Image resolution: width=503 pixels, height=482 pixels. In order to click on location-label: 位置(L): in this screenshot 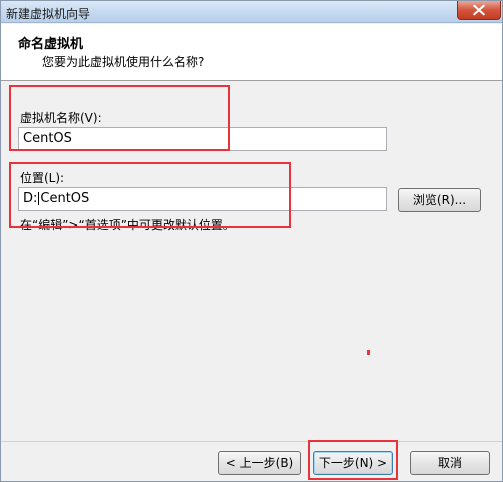, I will do `click(42, 178)`.